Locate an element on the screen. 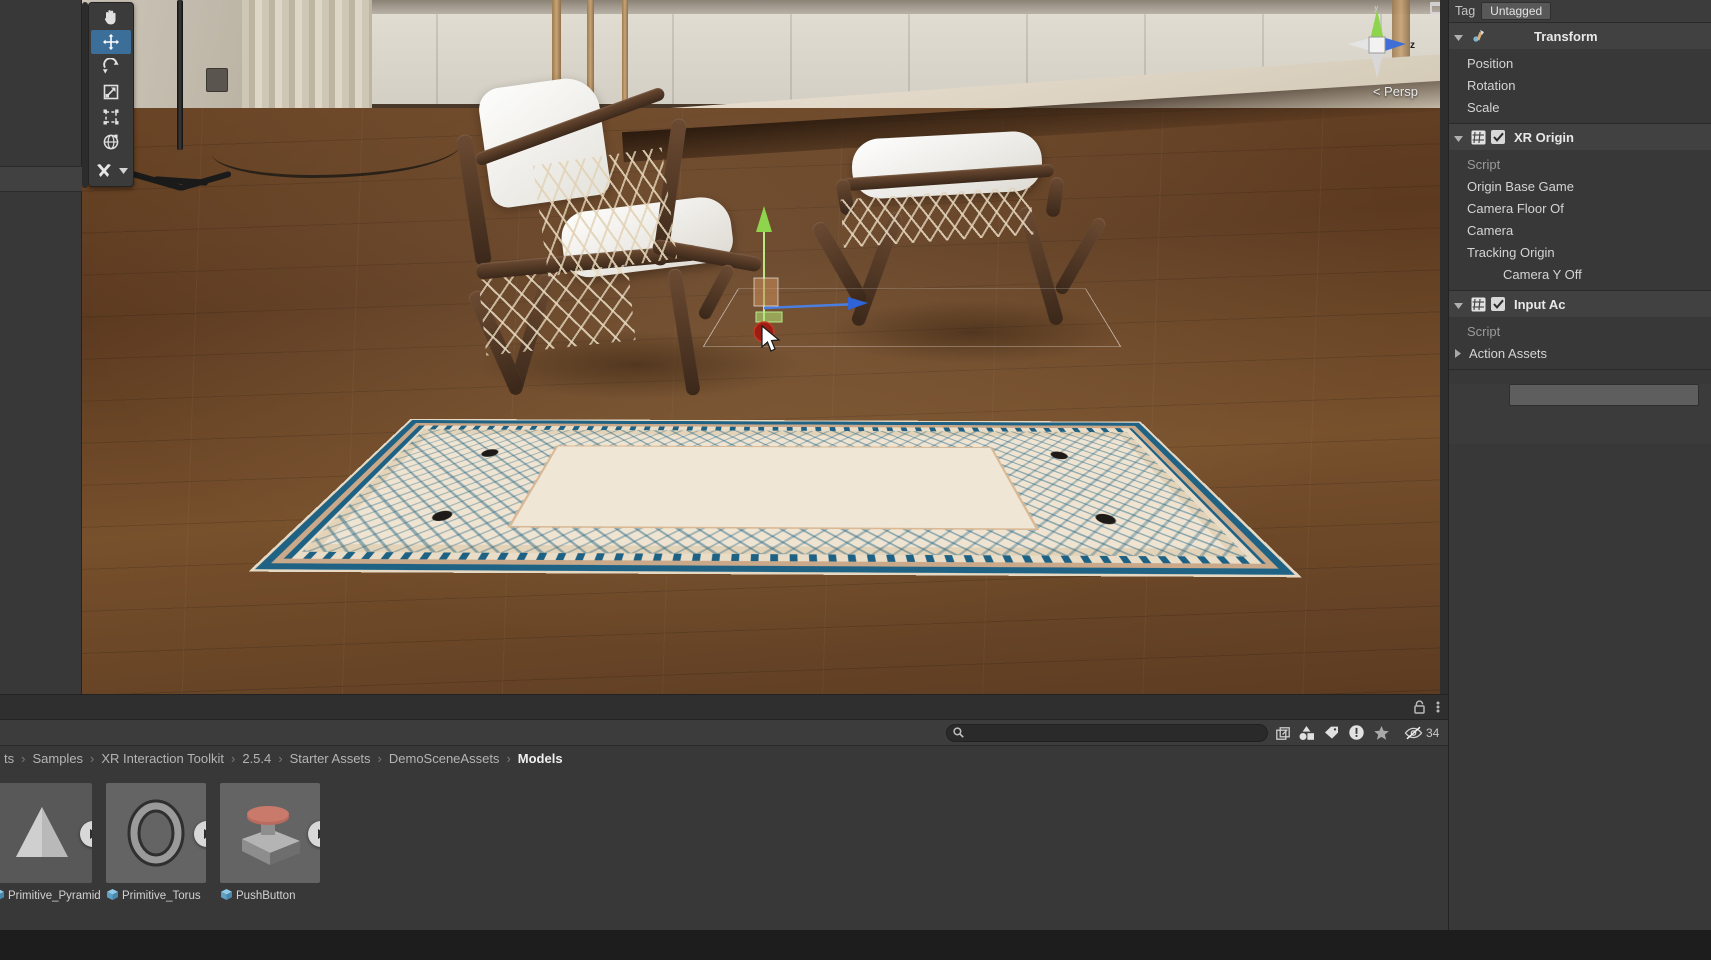  component-title: Transform is located at coordinates (1566, 36).